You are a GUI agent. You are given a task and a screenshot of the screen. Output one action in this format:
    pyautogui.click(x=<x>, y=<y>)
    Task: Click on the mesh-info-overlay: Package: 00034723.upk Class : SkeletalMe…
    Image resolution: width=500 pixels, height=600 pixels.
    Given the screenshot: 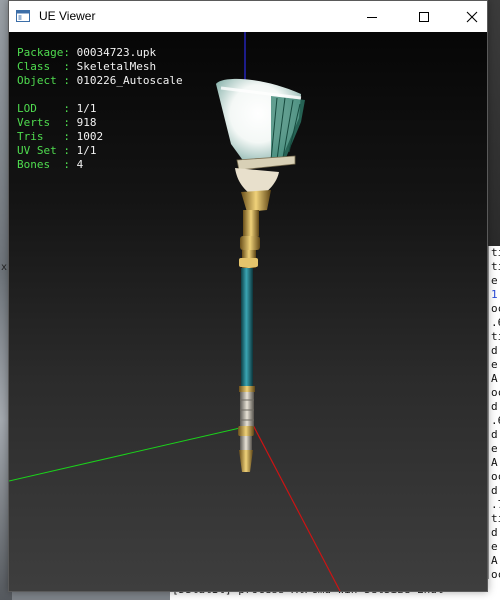 What is the action you would take?
    pyautogui.click(x=100, y=109)
    